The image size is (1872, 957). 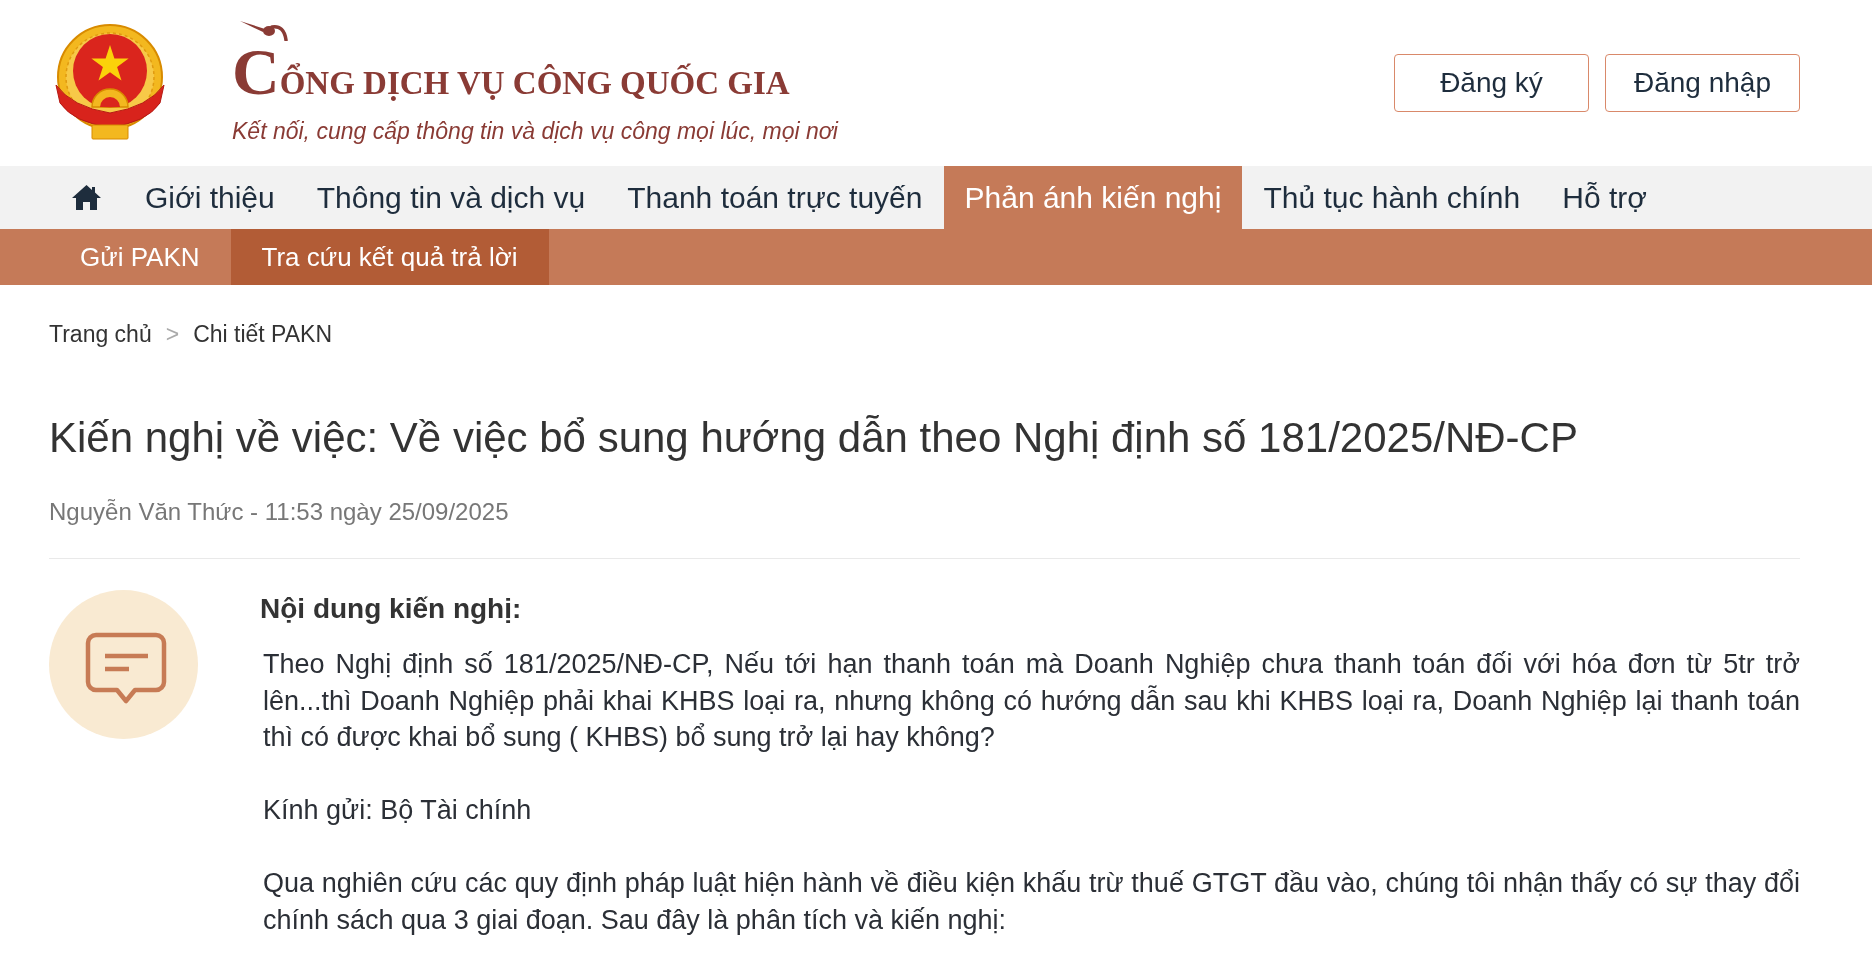 What do you see at coordinates (1604, 197) in the screenshot?
I see `nav-tab: Hỗ trợ` at bounding box center [1604, 197].